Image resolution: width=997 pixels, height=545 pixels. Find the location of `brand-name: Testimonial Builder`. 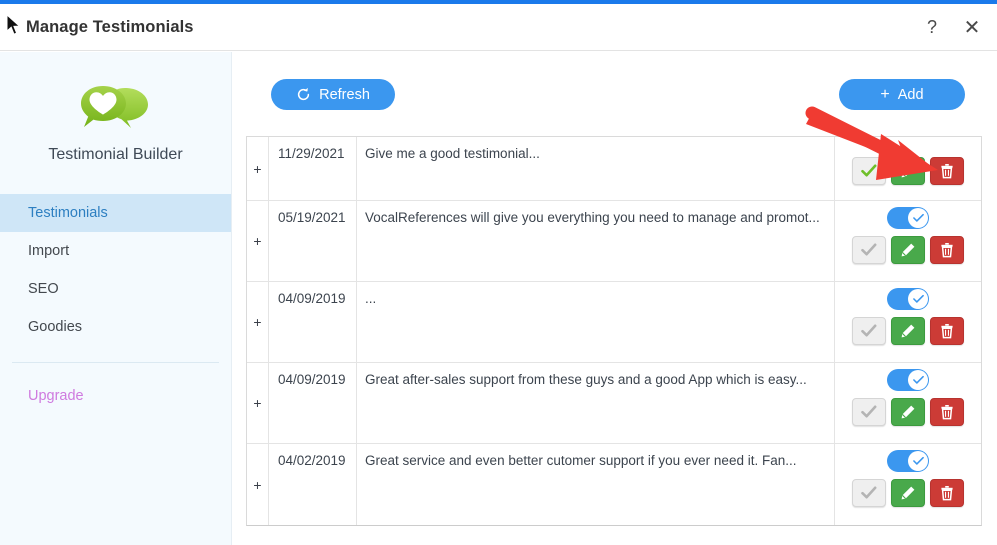

brand-name: Testimonial Builder is located at coordinates (115, 154).